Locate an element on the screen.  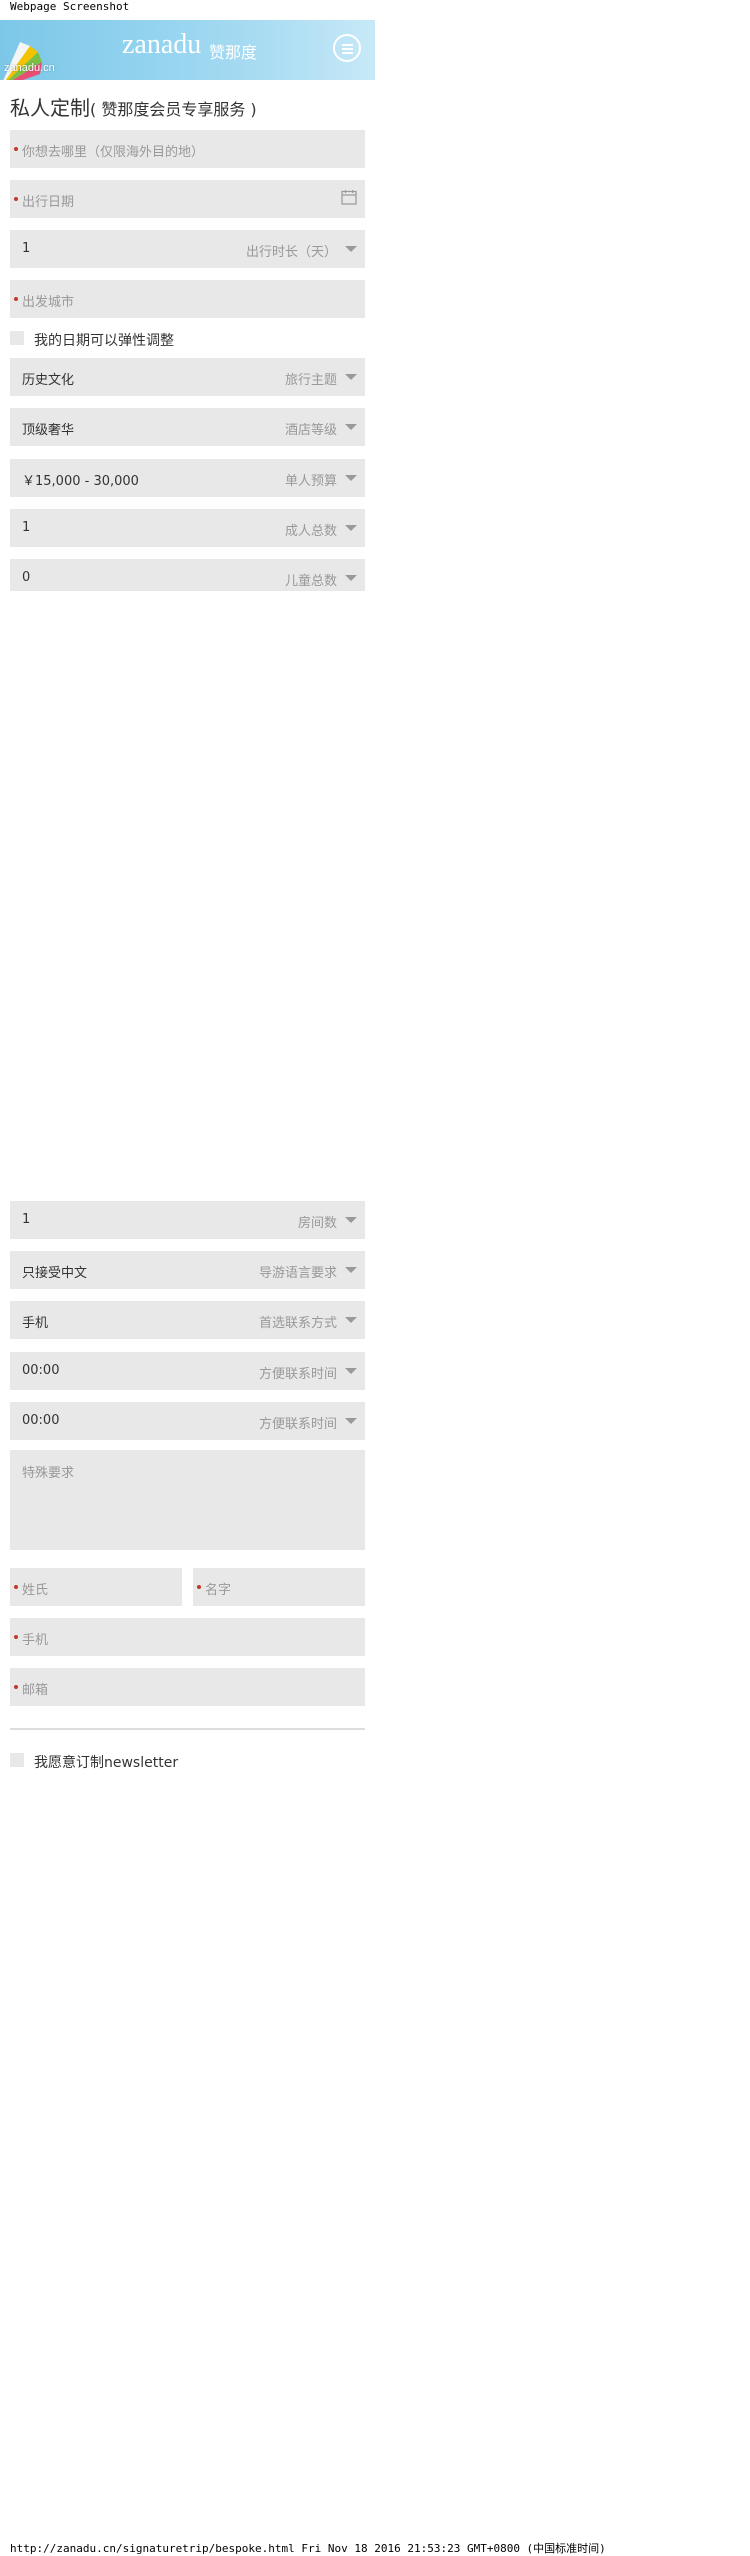
page-title: 私人定制( 赞那度会员专享服务 ) is located at coordinates (133, 106).